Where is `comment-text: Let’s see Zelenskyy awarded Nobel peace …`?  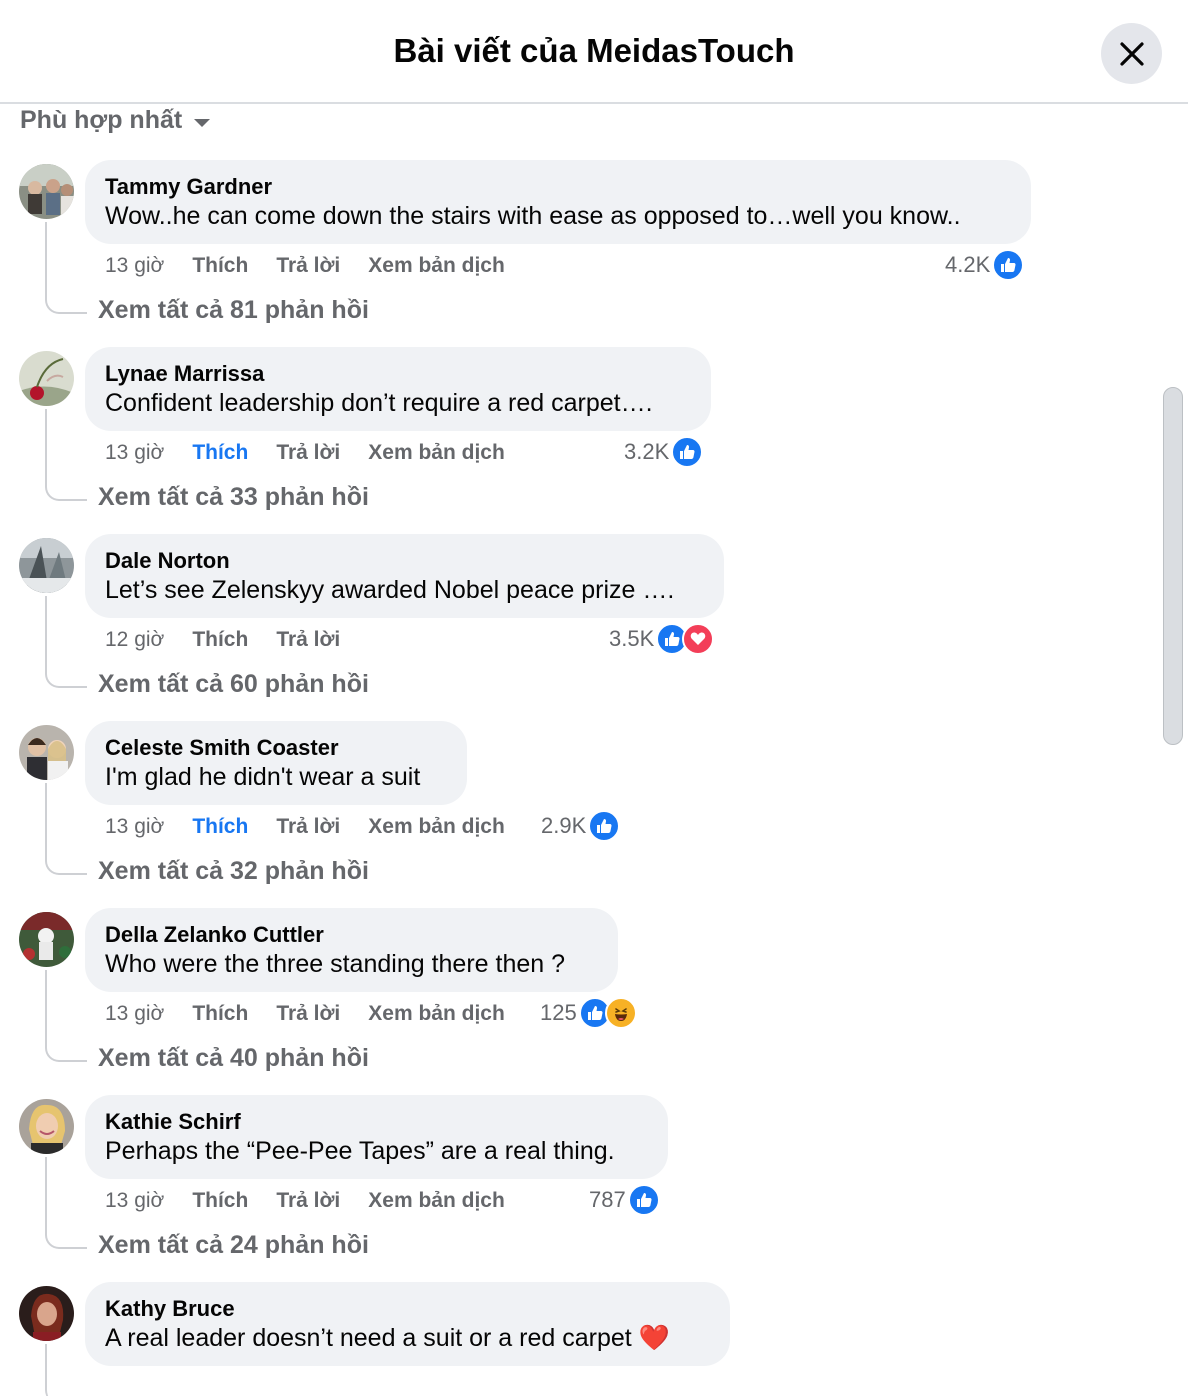 comment-text: Let’s see Zelenskyy awarded Nobel peace … is located at coordinates (390, 590).